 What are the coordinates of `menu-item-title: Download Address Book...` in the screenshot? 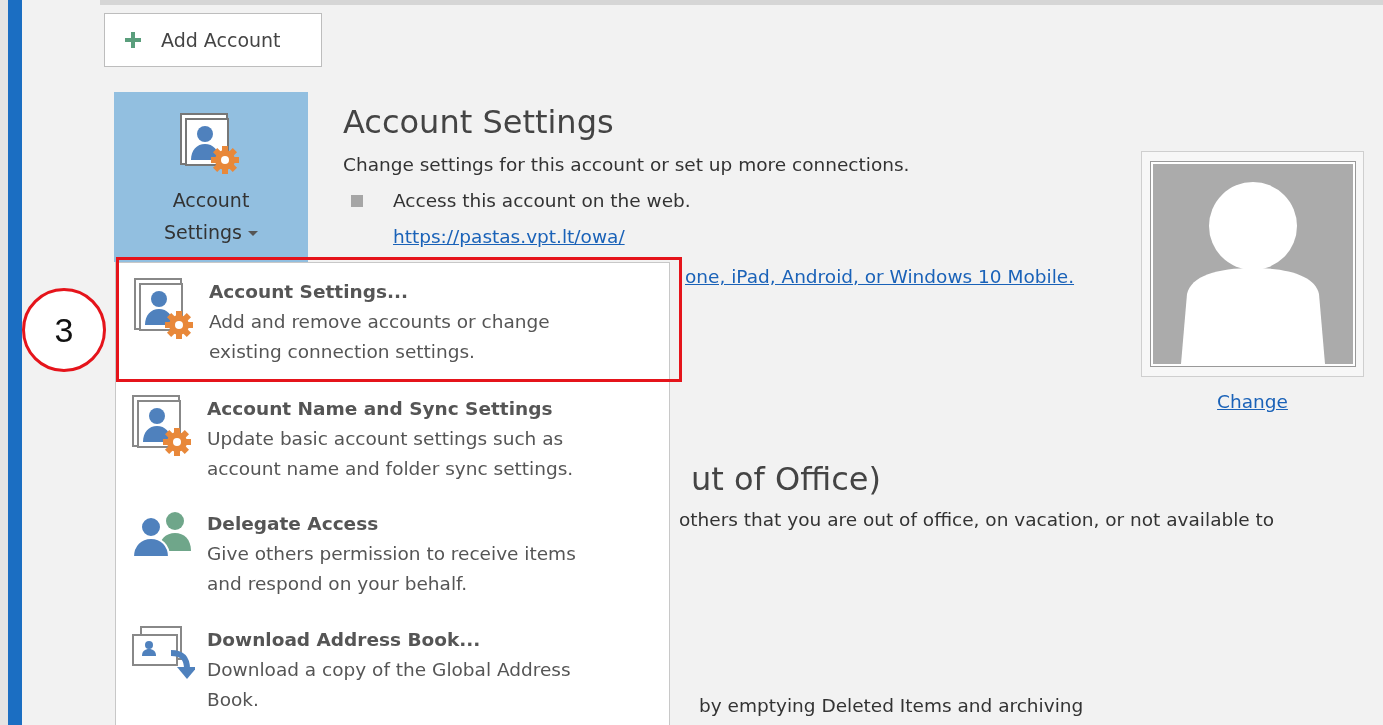 It's located at (344, 639).